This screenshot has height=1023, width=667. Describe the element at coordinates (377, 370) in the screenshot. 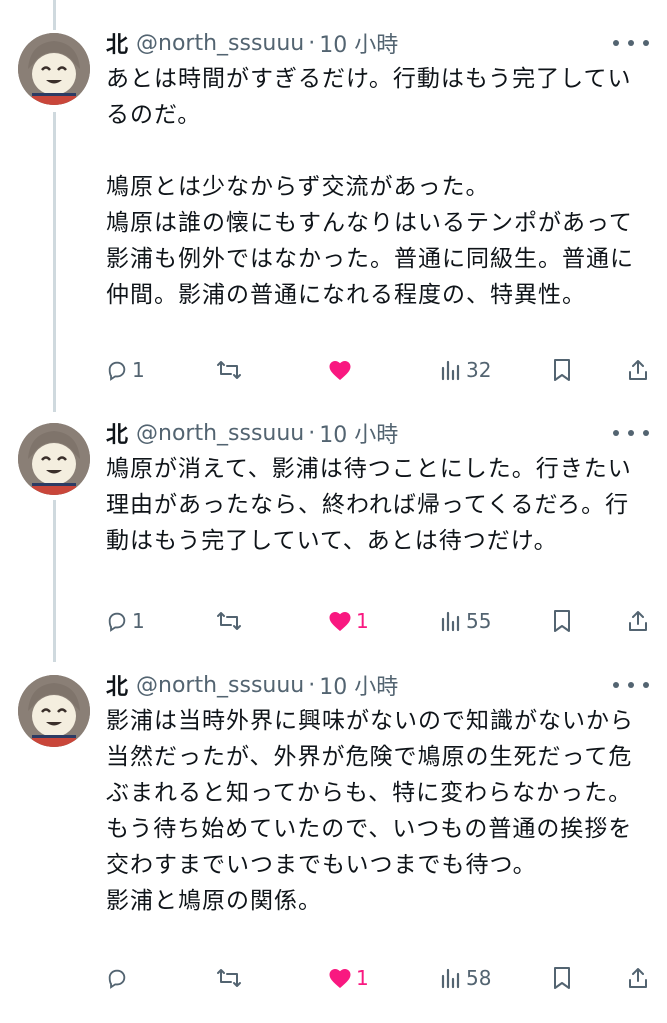

I see `tweet-actions: 1 32` at that location.